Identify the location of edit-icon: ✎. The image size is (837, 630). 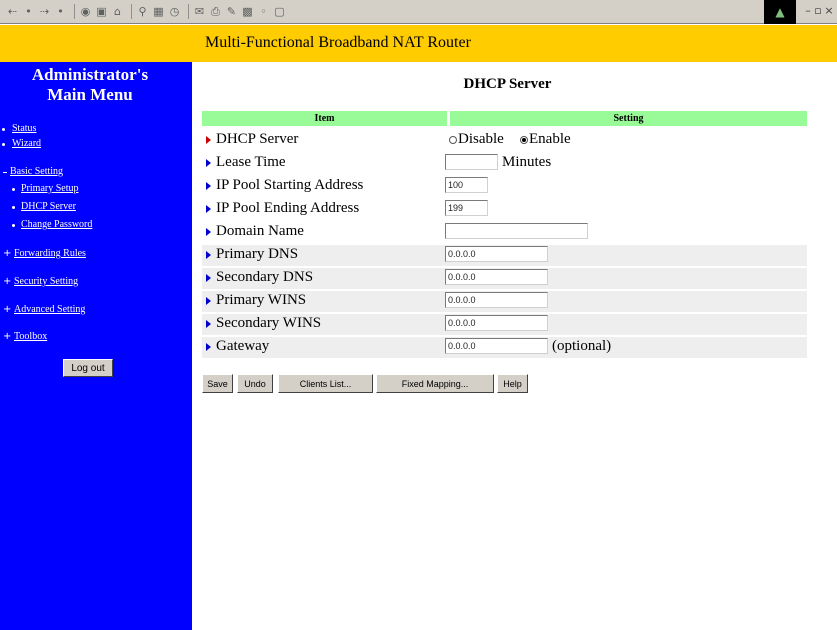
(231, 12).